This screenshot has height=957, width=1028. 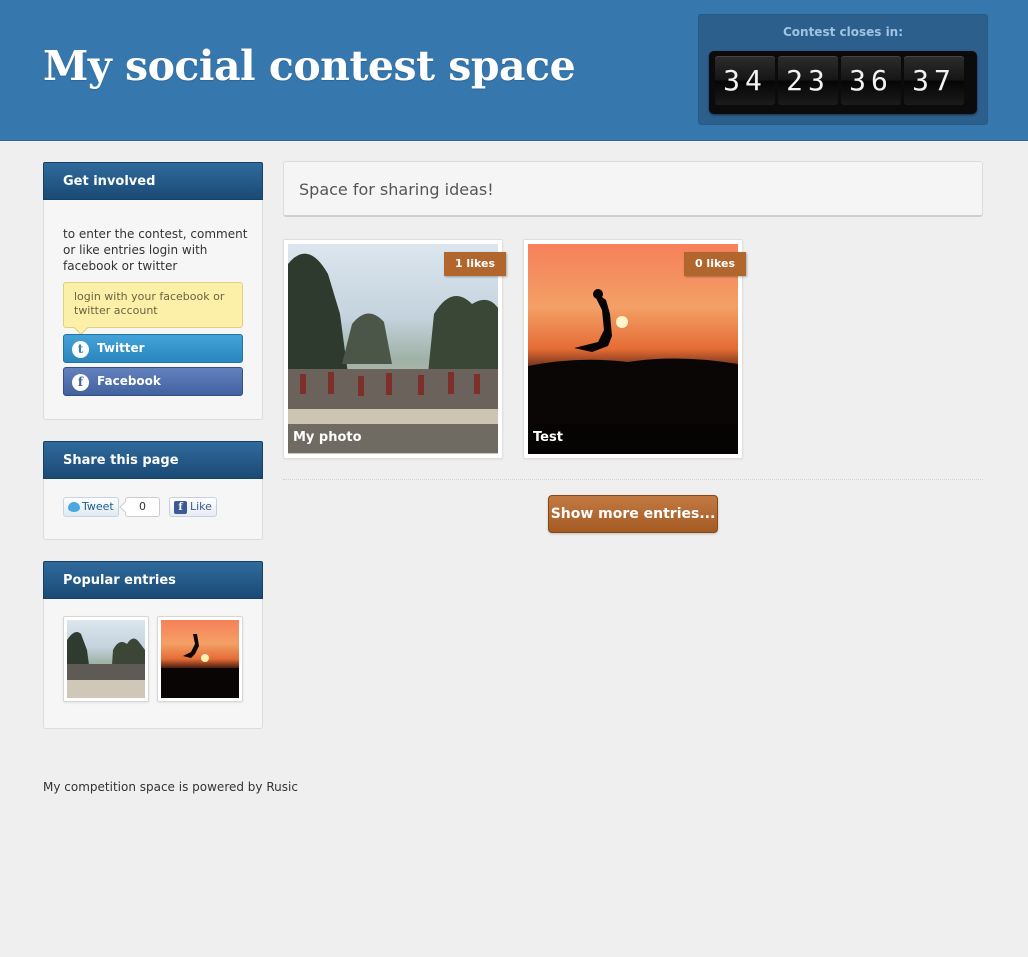 What do you see at coordinates (714, 264) in the screenshot?
I see `likes-badge: 0 likes` at bounding box center [714, 264].